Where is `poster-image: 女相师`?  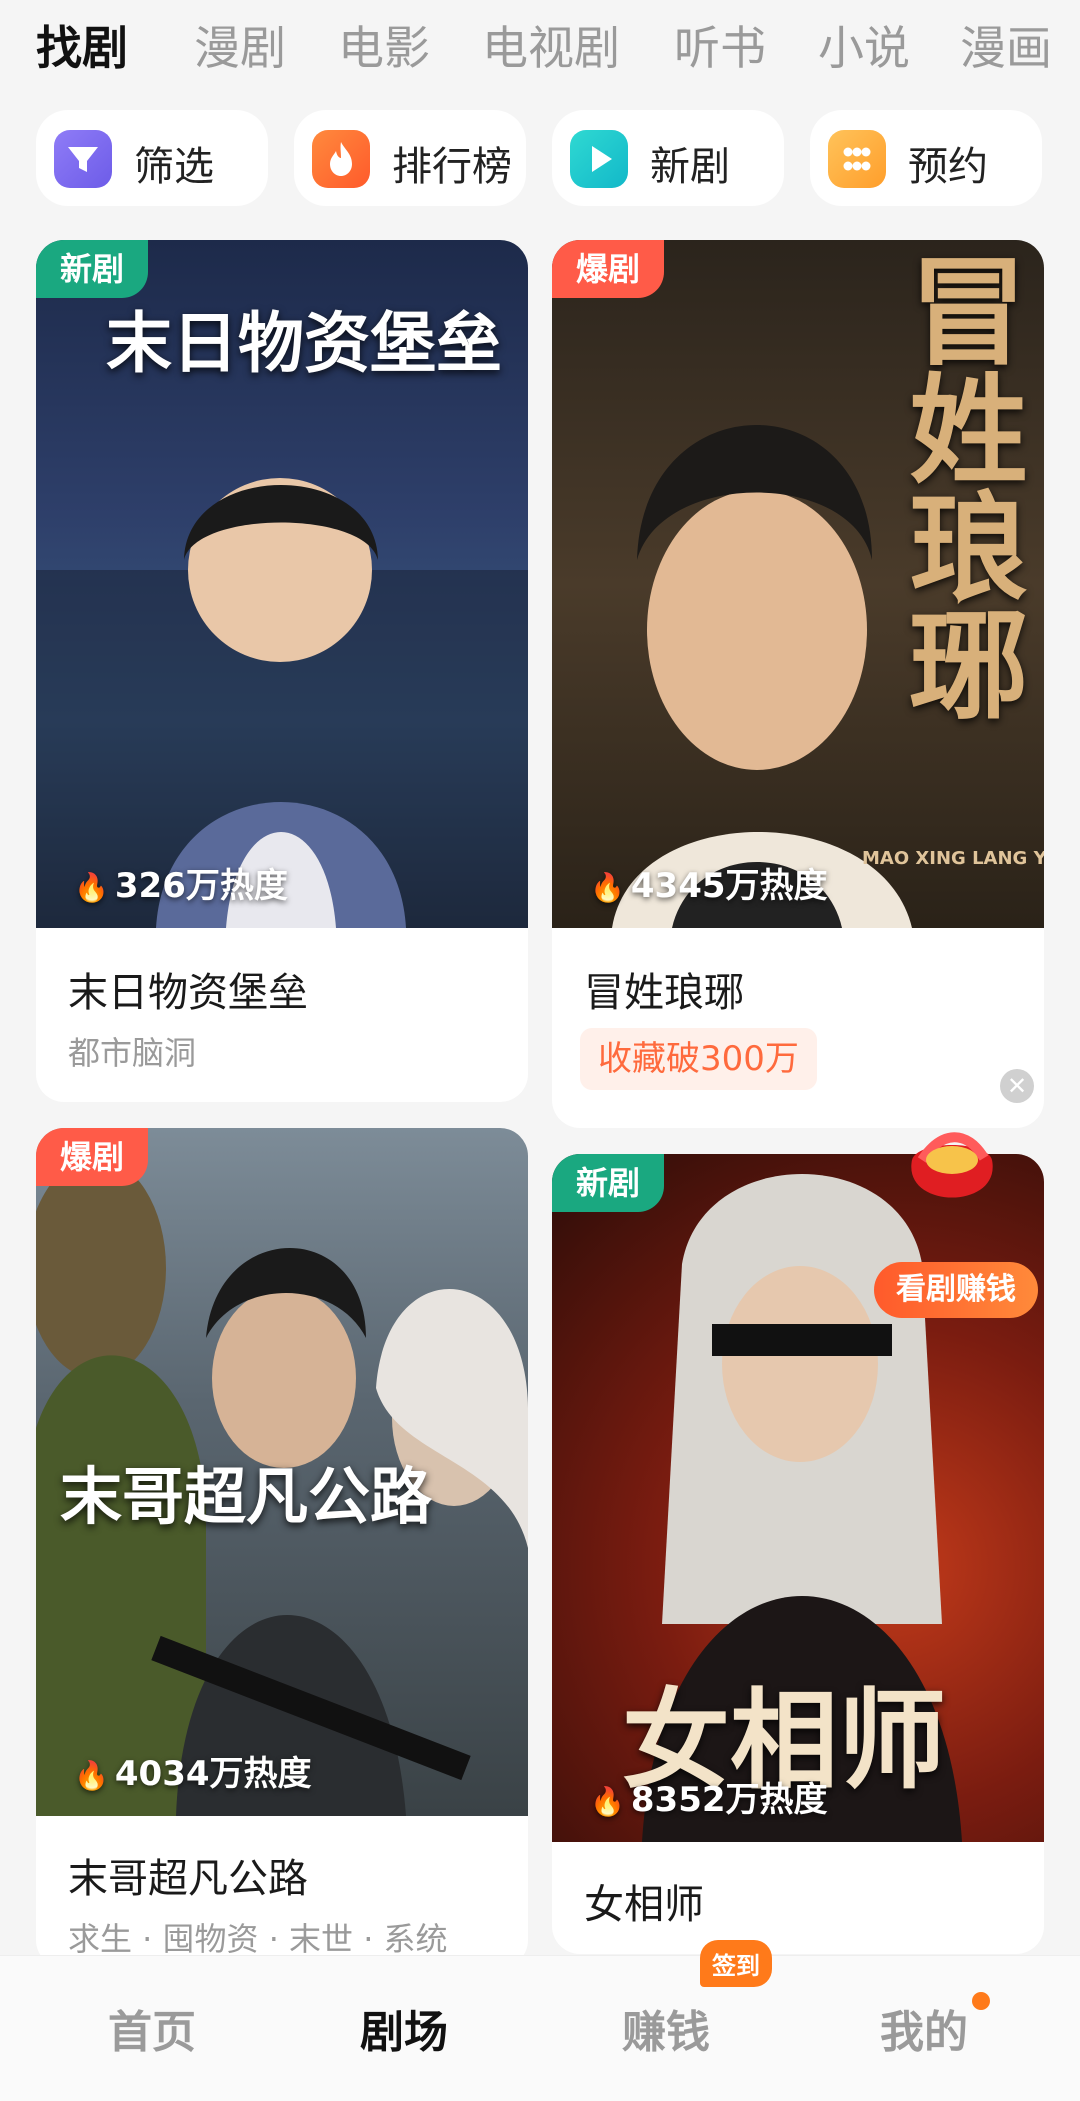 poster-image: 女相师 is located at coordinates (798, 1498).